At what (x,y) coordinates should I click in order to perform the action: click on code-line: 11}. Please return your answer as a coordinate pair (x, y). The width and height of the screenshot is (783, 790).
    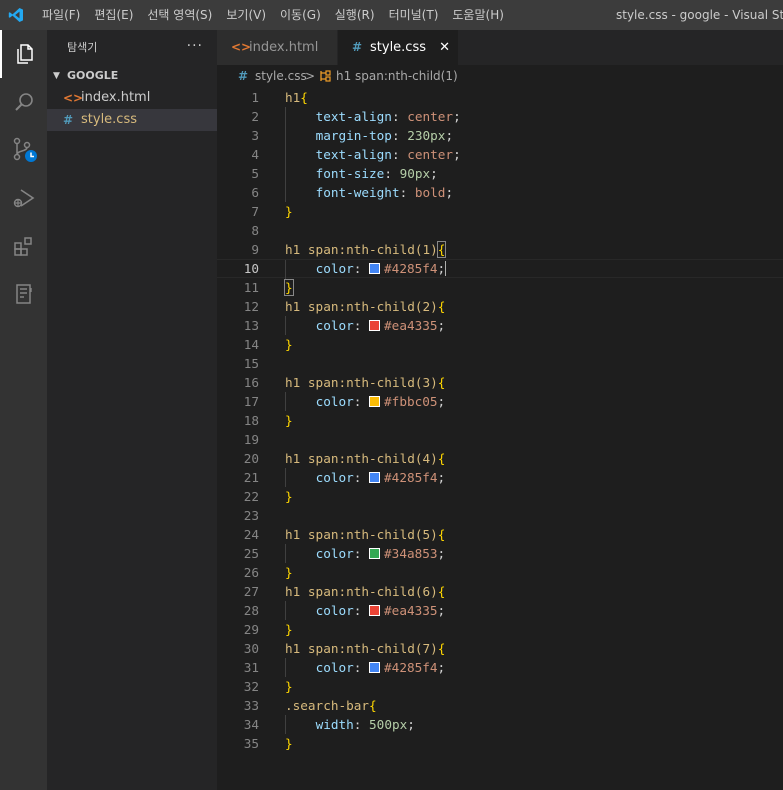
    Looking at the image, I should click on (500, 287).